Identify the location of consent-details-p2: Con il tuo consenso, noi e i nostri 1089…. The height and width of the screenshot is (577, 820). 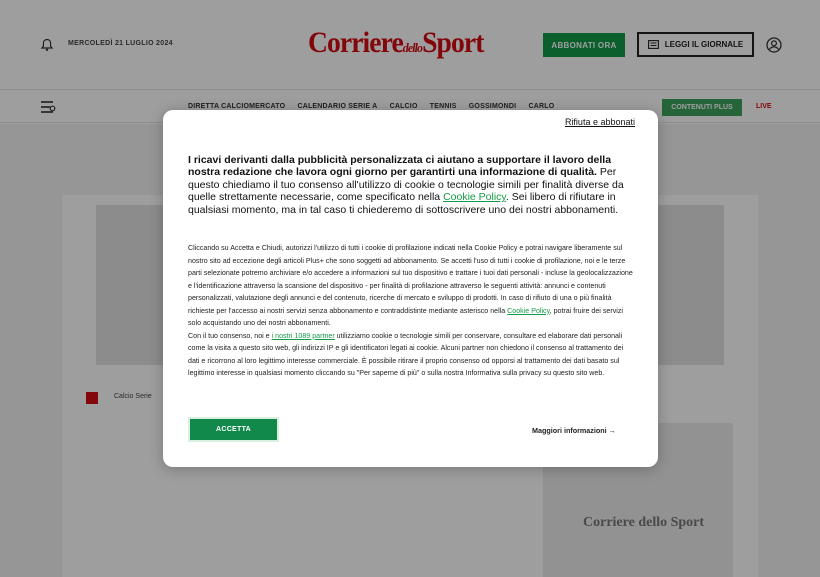
(412, 355).